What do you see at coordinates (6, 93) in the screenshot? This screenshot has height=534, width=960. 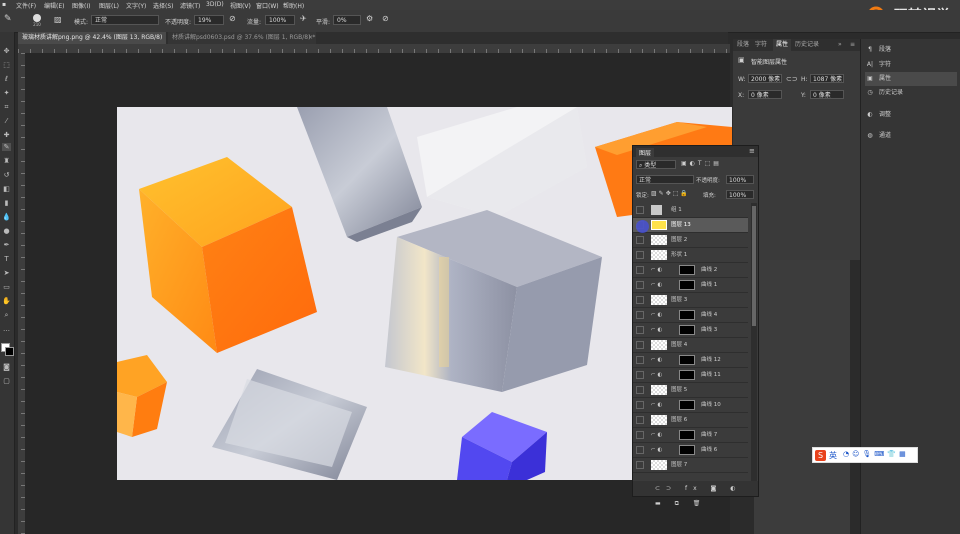 I see `magic-wand-icon: ✦` at bounding box center [6, 93].